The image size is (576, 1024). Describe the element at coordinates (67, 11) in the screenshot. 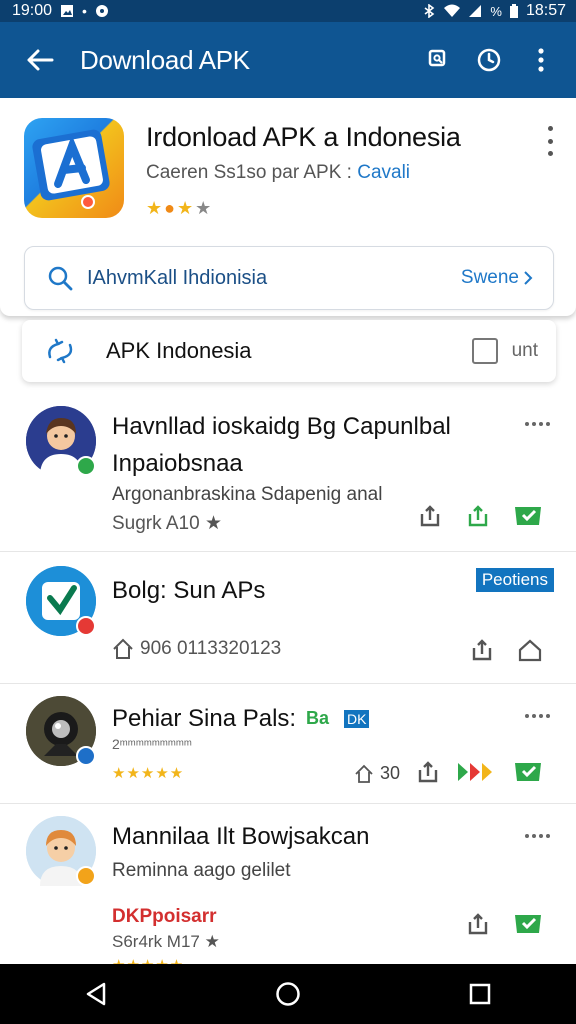

I see `gallery-icon` at that location.